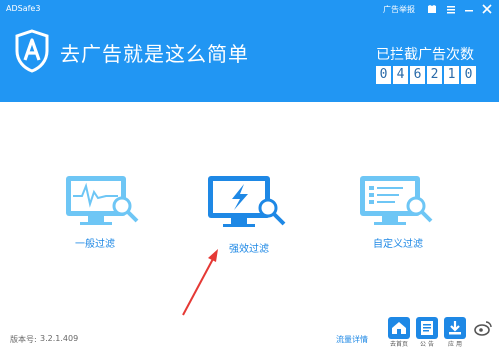  Describe the element at coordinates (352, 339) in the screenshot. I see `traffic-details-link: 流量详情` at that location.